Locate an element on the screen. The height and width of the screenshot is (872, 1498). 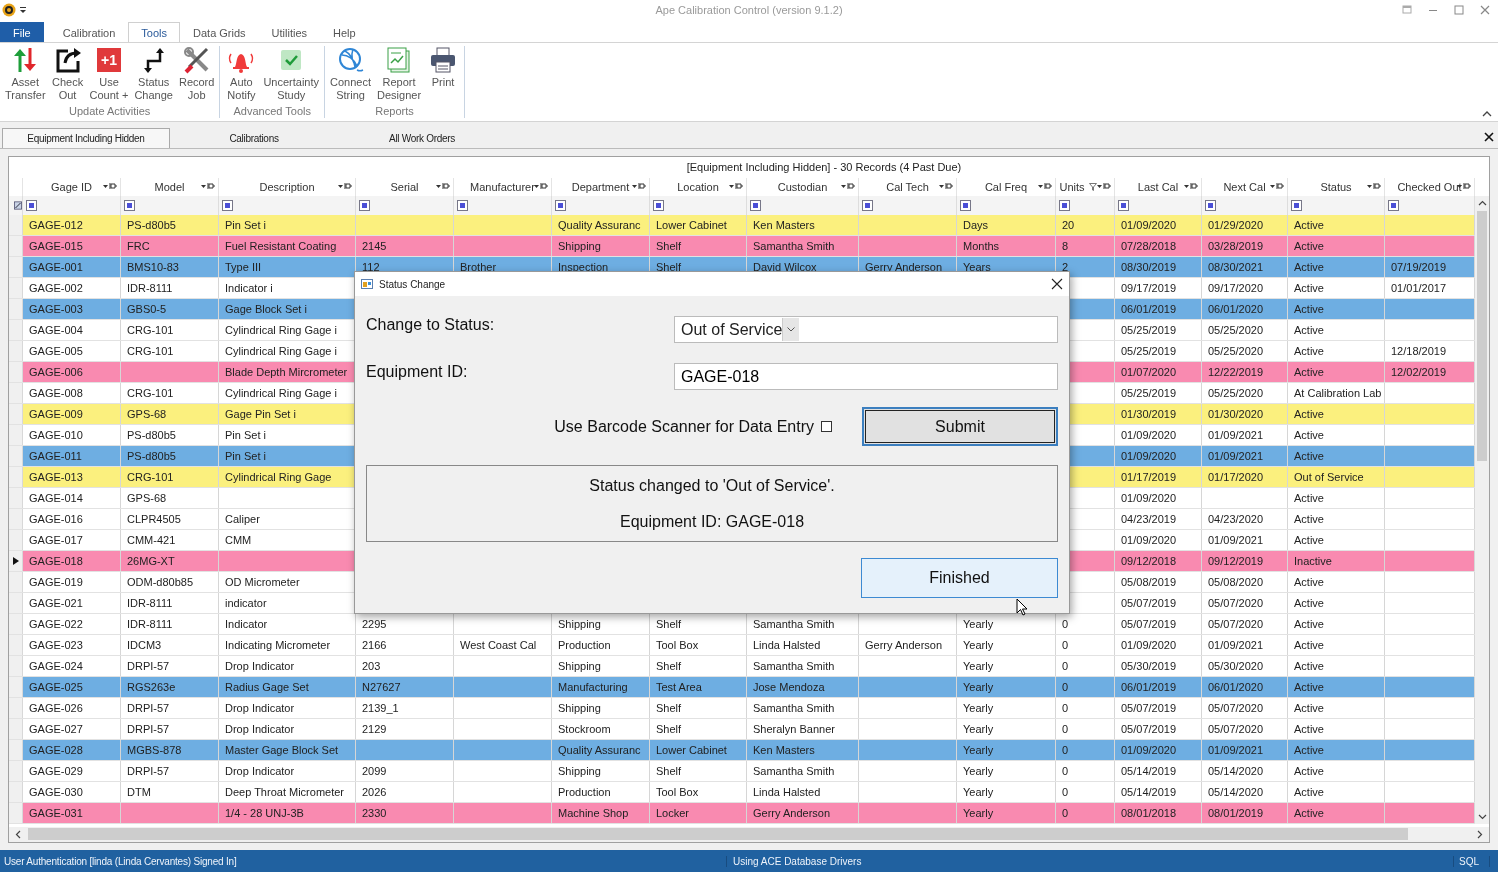
column-header: Last Cal is located at coordinates (1158, 186).